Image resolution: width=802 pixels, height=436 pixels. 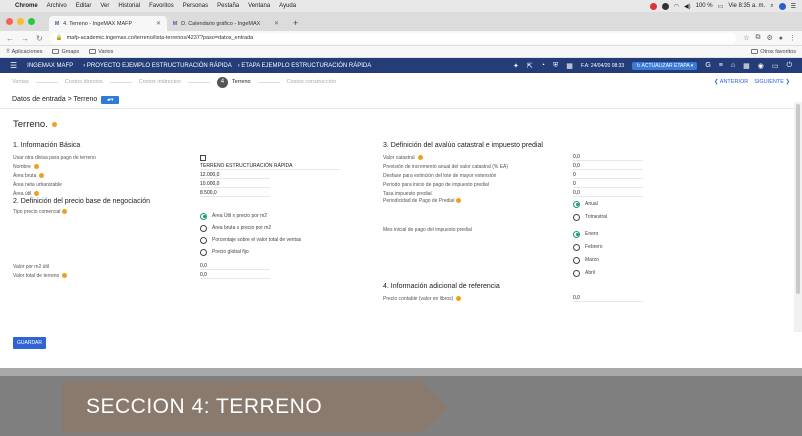 What do you see at coordinates (98, 23) in the screenshot?
I see `tab-title: 4. Terreno - IngeMAX MAFP` at bounding box center [98, 23].